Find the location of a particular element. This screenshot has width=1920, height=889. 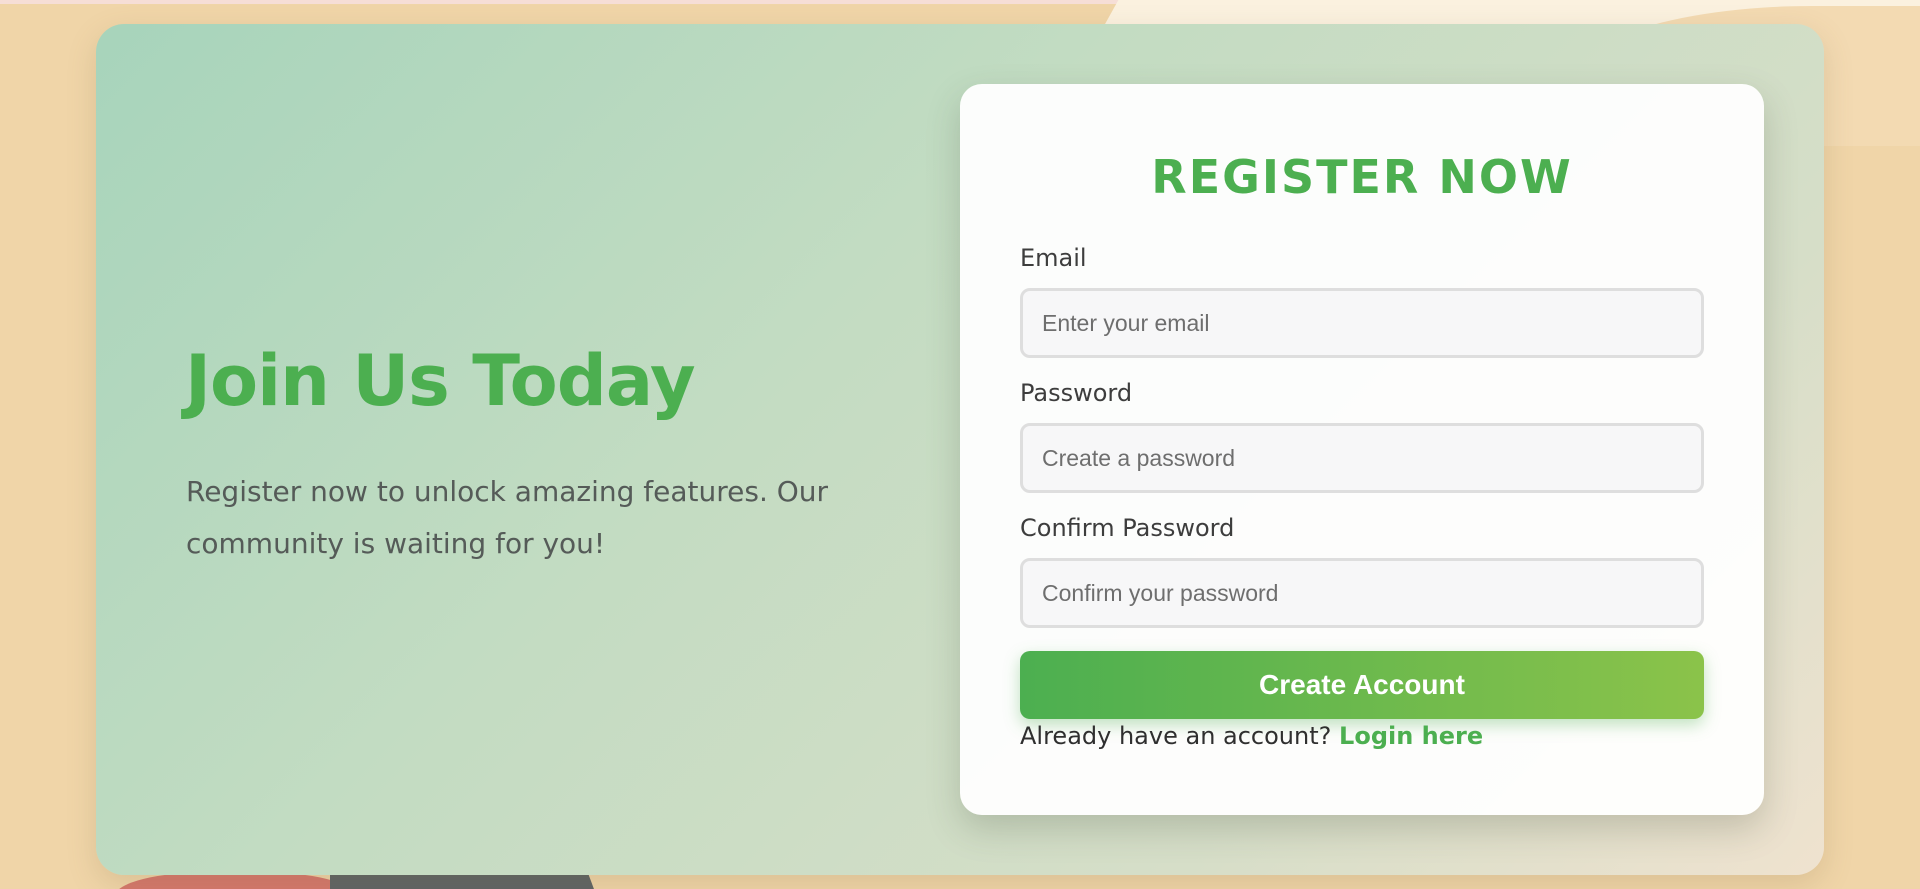

confirm-password-input is located at coordinates (1362, 593).